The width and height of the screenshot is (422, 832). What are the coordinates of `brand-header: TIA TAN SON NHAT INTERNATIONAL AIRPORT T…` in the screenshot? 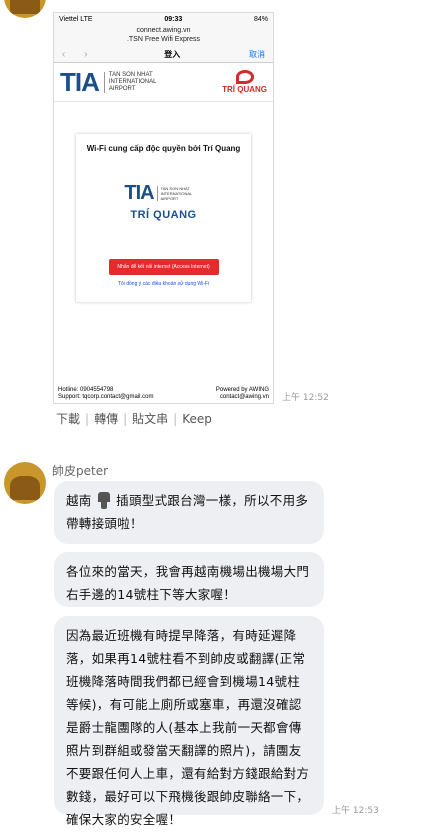 It's located at (163, 82).